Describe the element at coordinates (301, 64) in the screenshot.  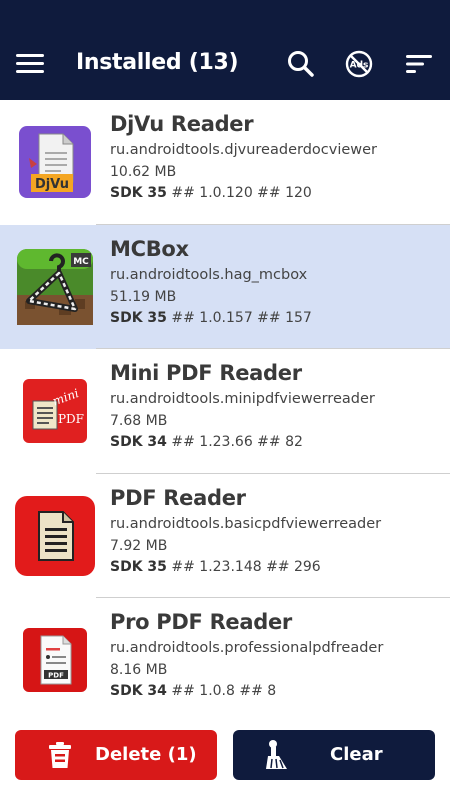
I see `search-icon` at that location.